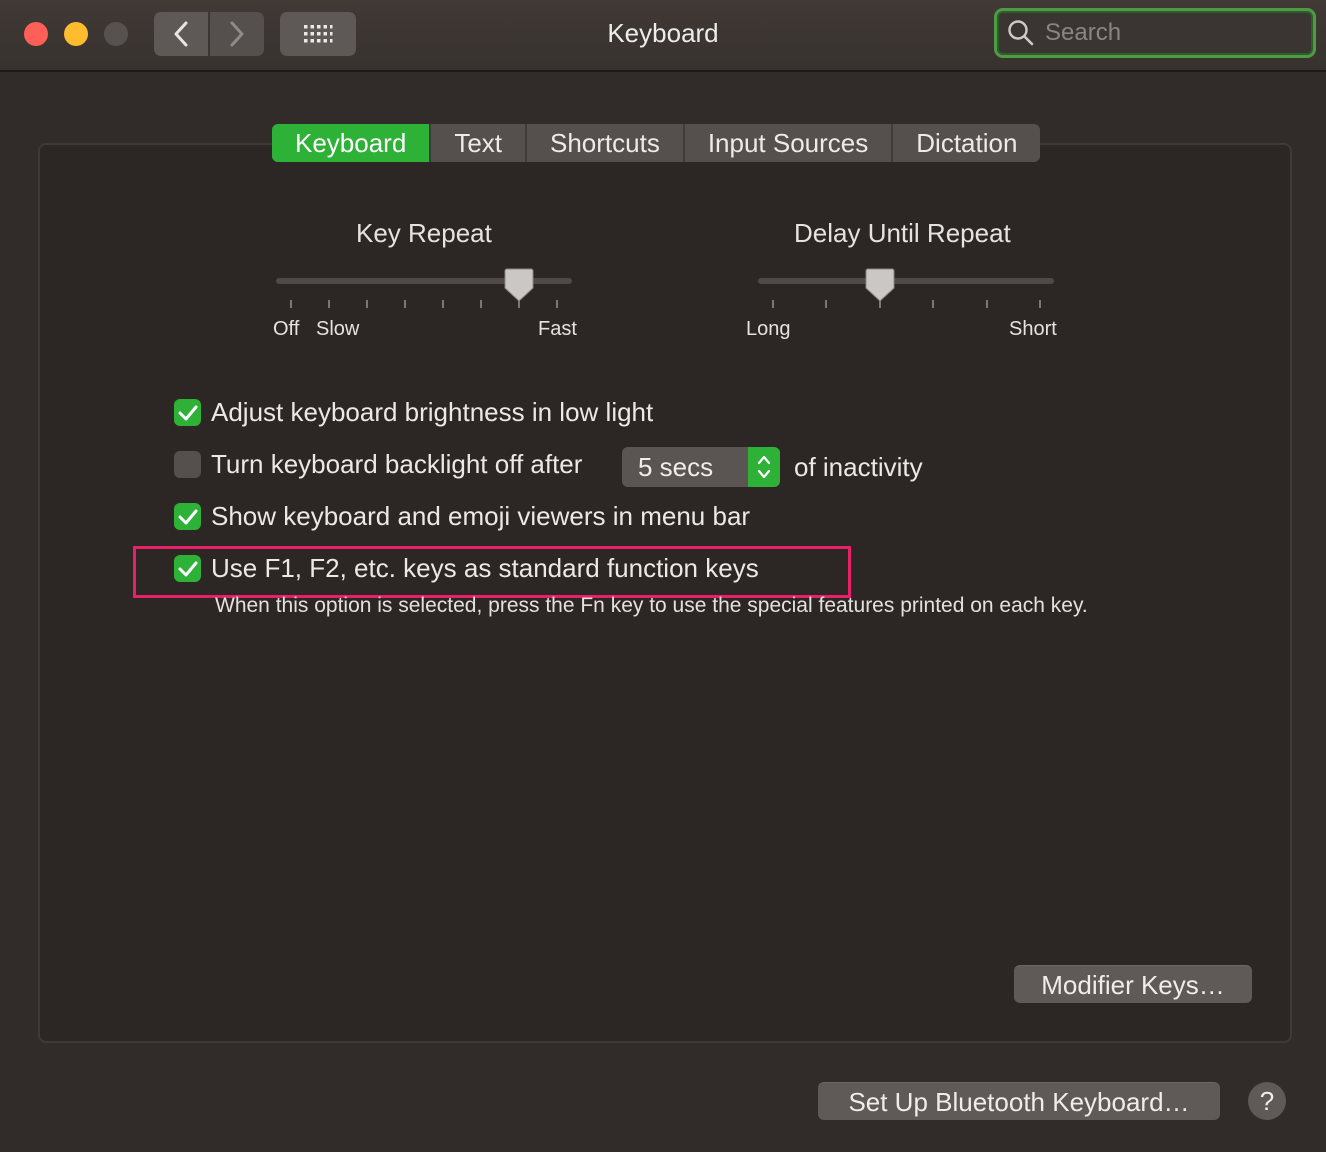 The image size is (1326, 1152). What do you see at coordinates (187, 464) in the screenshot?
I see `backlight-checkbox` at bounding box center [187, 464].